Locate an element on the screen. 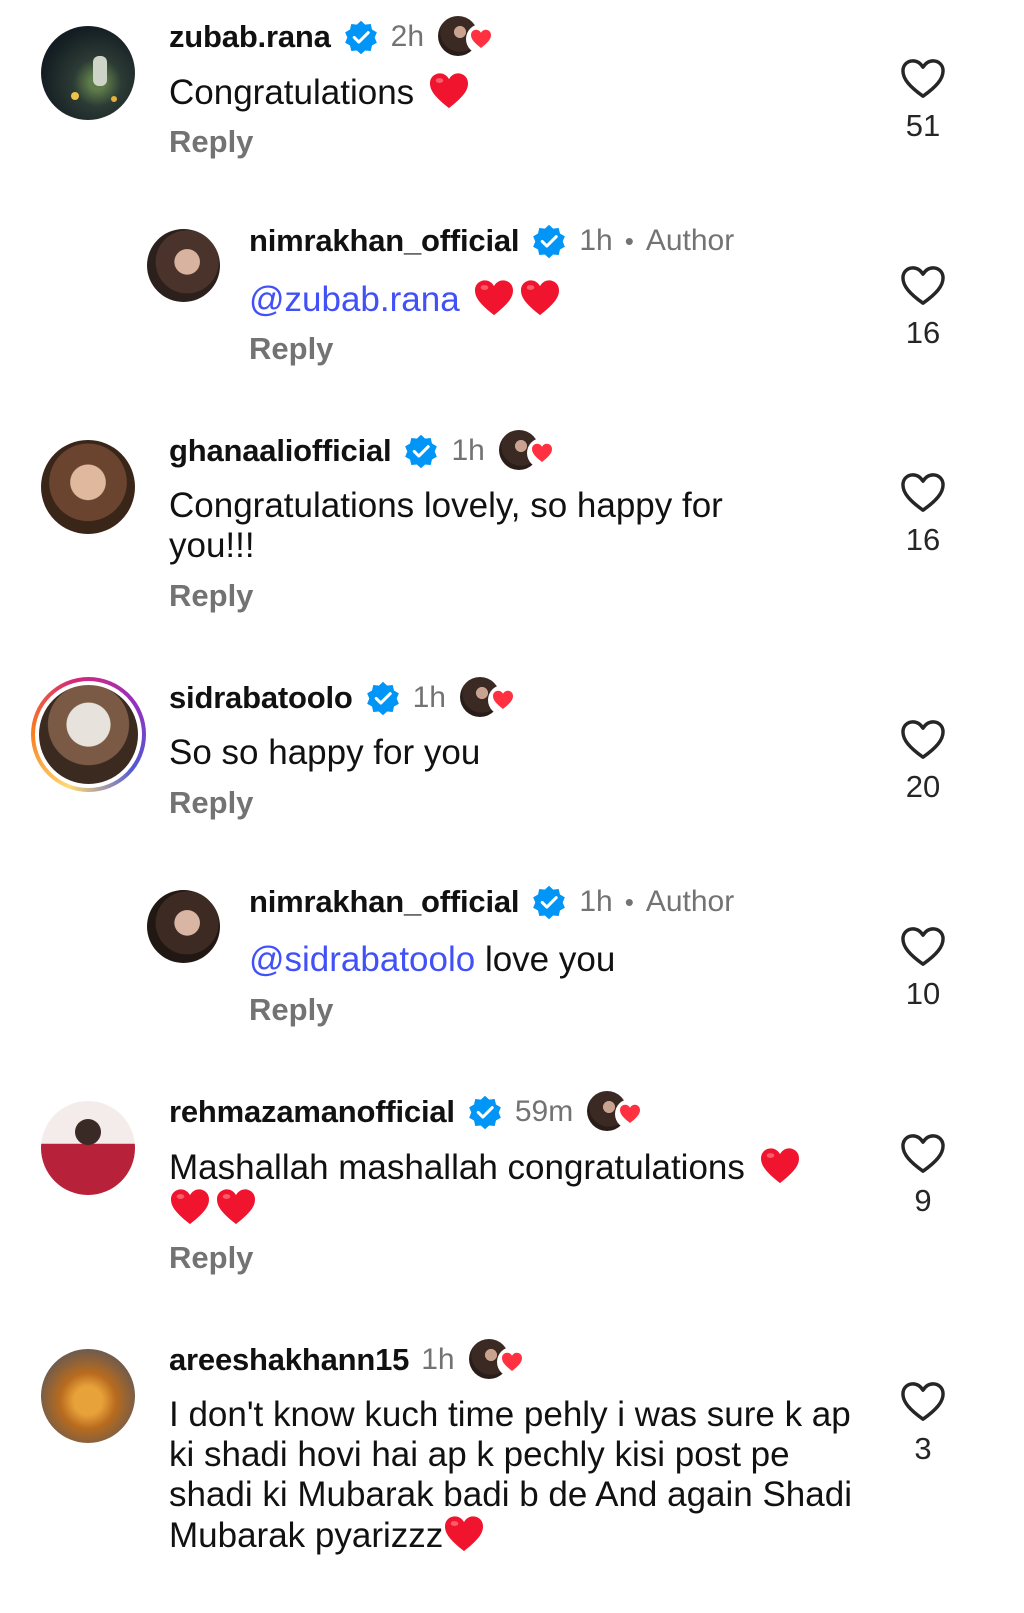  comment-text: Congratulations is located at coordinates (519, 92).